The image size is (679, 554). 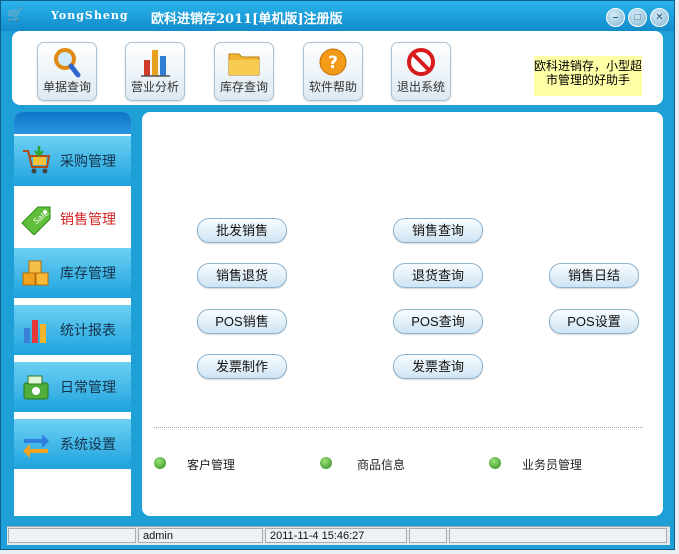 I want to click on sidebar: 采购管理 Sale 销售管理 库存管理 统计报表 日常管理 系统设置, so click(x=72, y=314).